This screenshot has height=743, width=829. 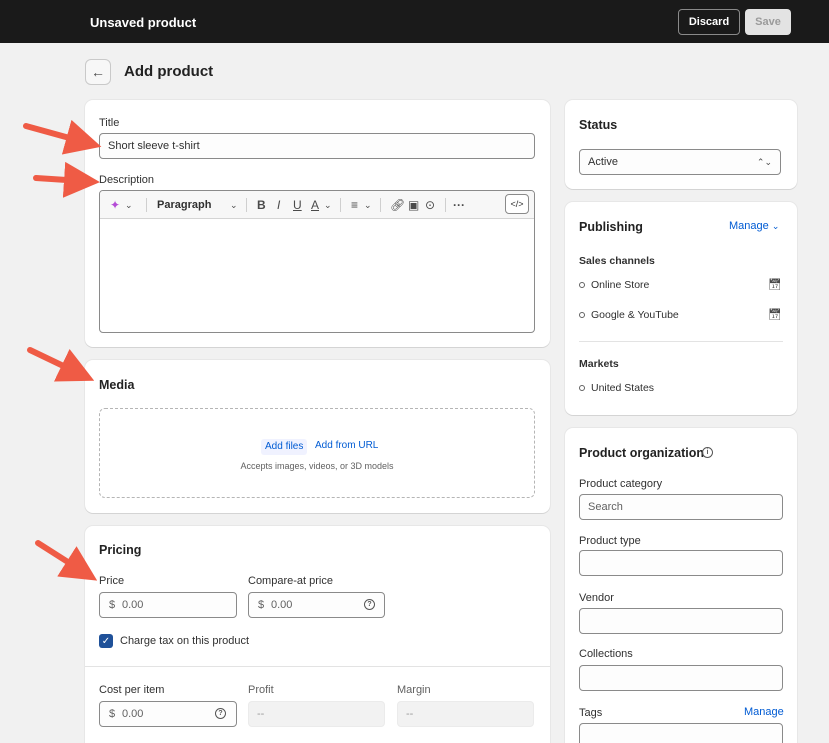 What do you see at coordinates (681, 144) in the screenshot?
I see `status-card: Status Active ⌃⌄` at bounding box center [681, 144].